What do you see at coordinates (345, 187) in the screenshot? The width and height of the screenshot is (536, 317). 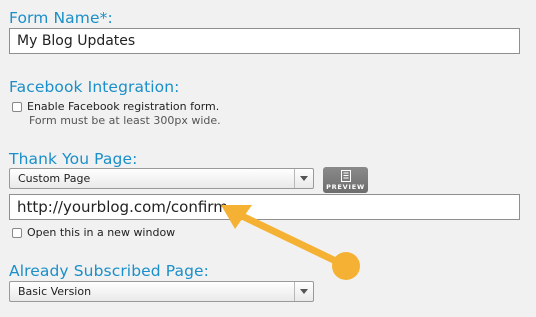 I see `preview-button-label: PREVIEW` at bounding box center [345, 187].